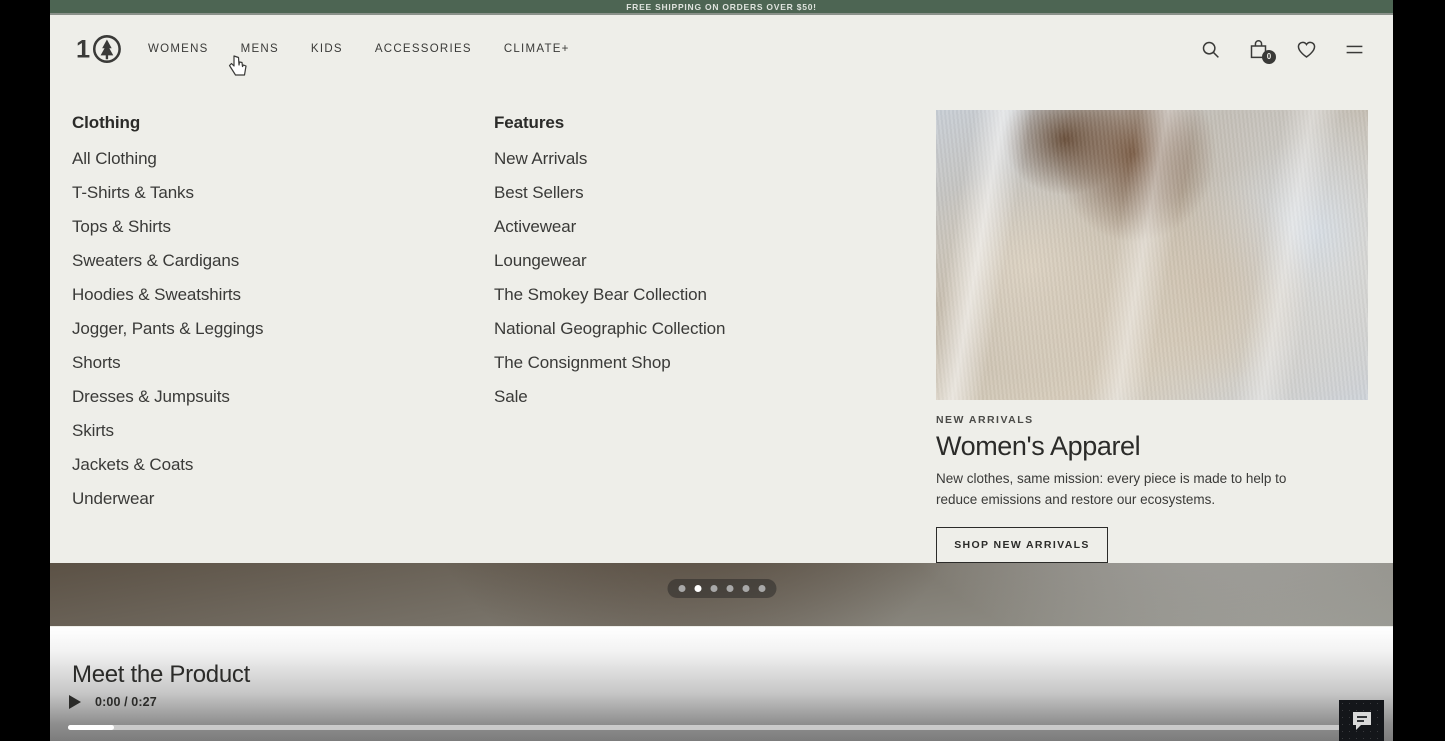 This screenshot has height=741, width=1445. What do you see at coordinates (327, 49) in the screenshot?
I see `nav-kids: KIDS` at bounding box center [327, 49].